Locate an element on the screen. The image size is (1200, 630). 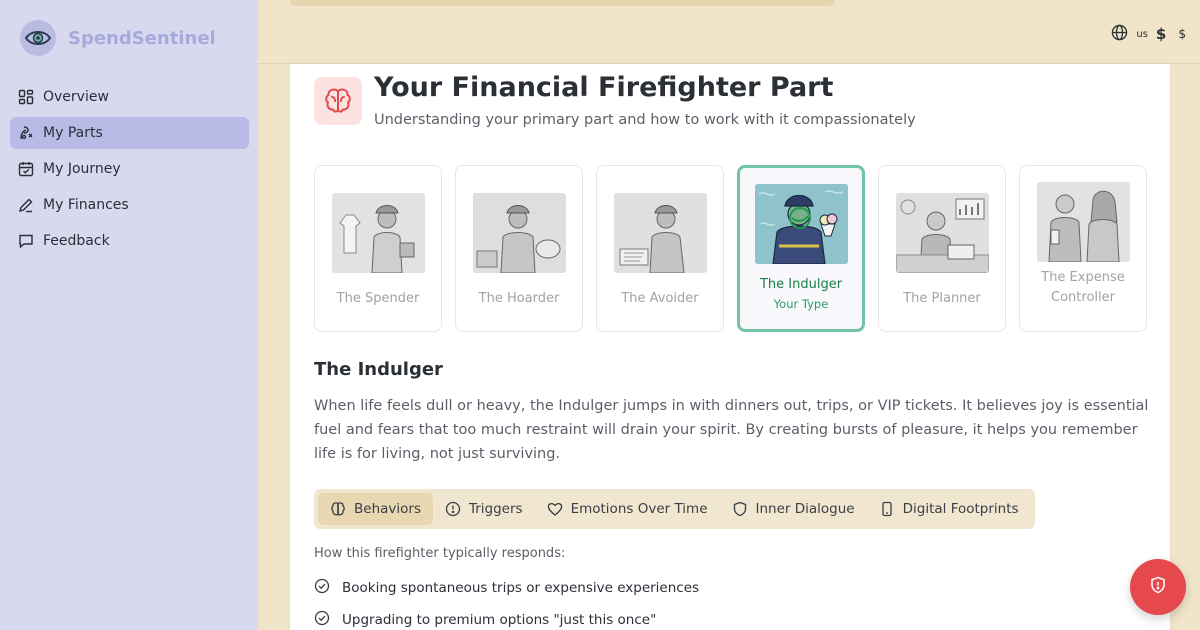
pen-icon is located at coordinates (26, 205).